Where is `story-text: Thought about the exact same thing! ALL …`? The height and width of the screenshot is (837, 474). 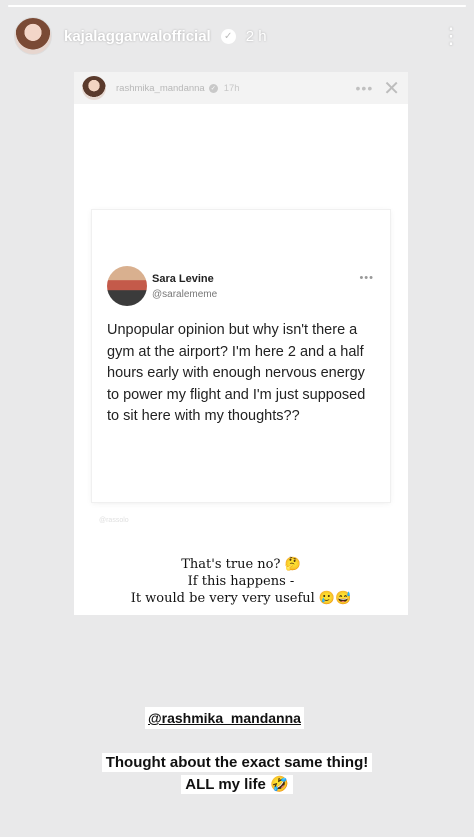
story-text: Thought about the exact same thing! ALL … is located at coordinates (237, 774).